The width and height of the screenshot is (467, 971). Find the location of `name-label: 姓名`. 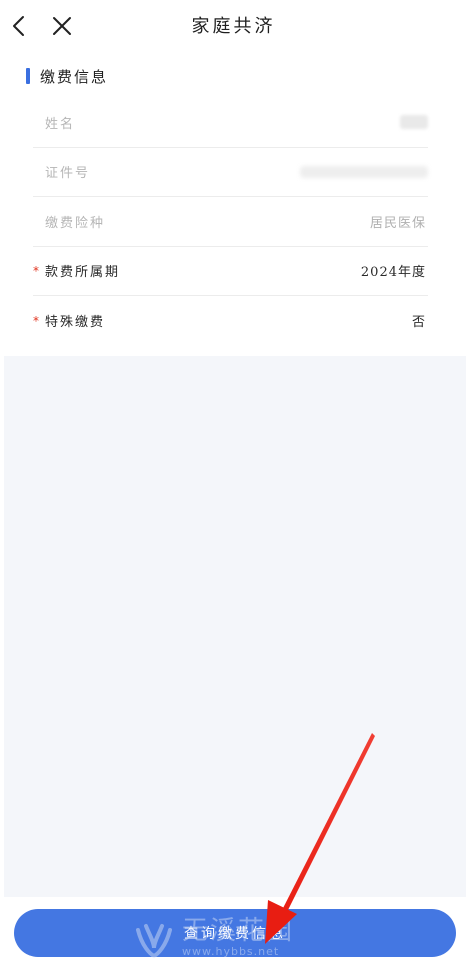

name-label: 姓名 is located at coordinates (60, 124).